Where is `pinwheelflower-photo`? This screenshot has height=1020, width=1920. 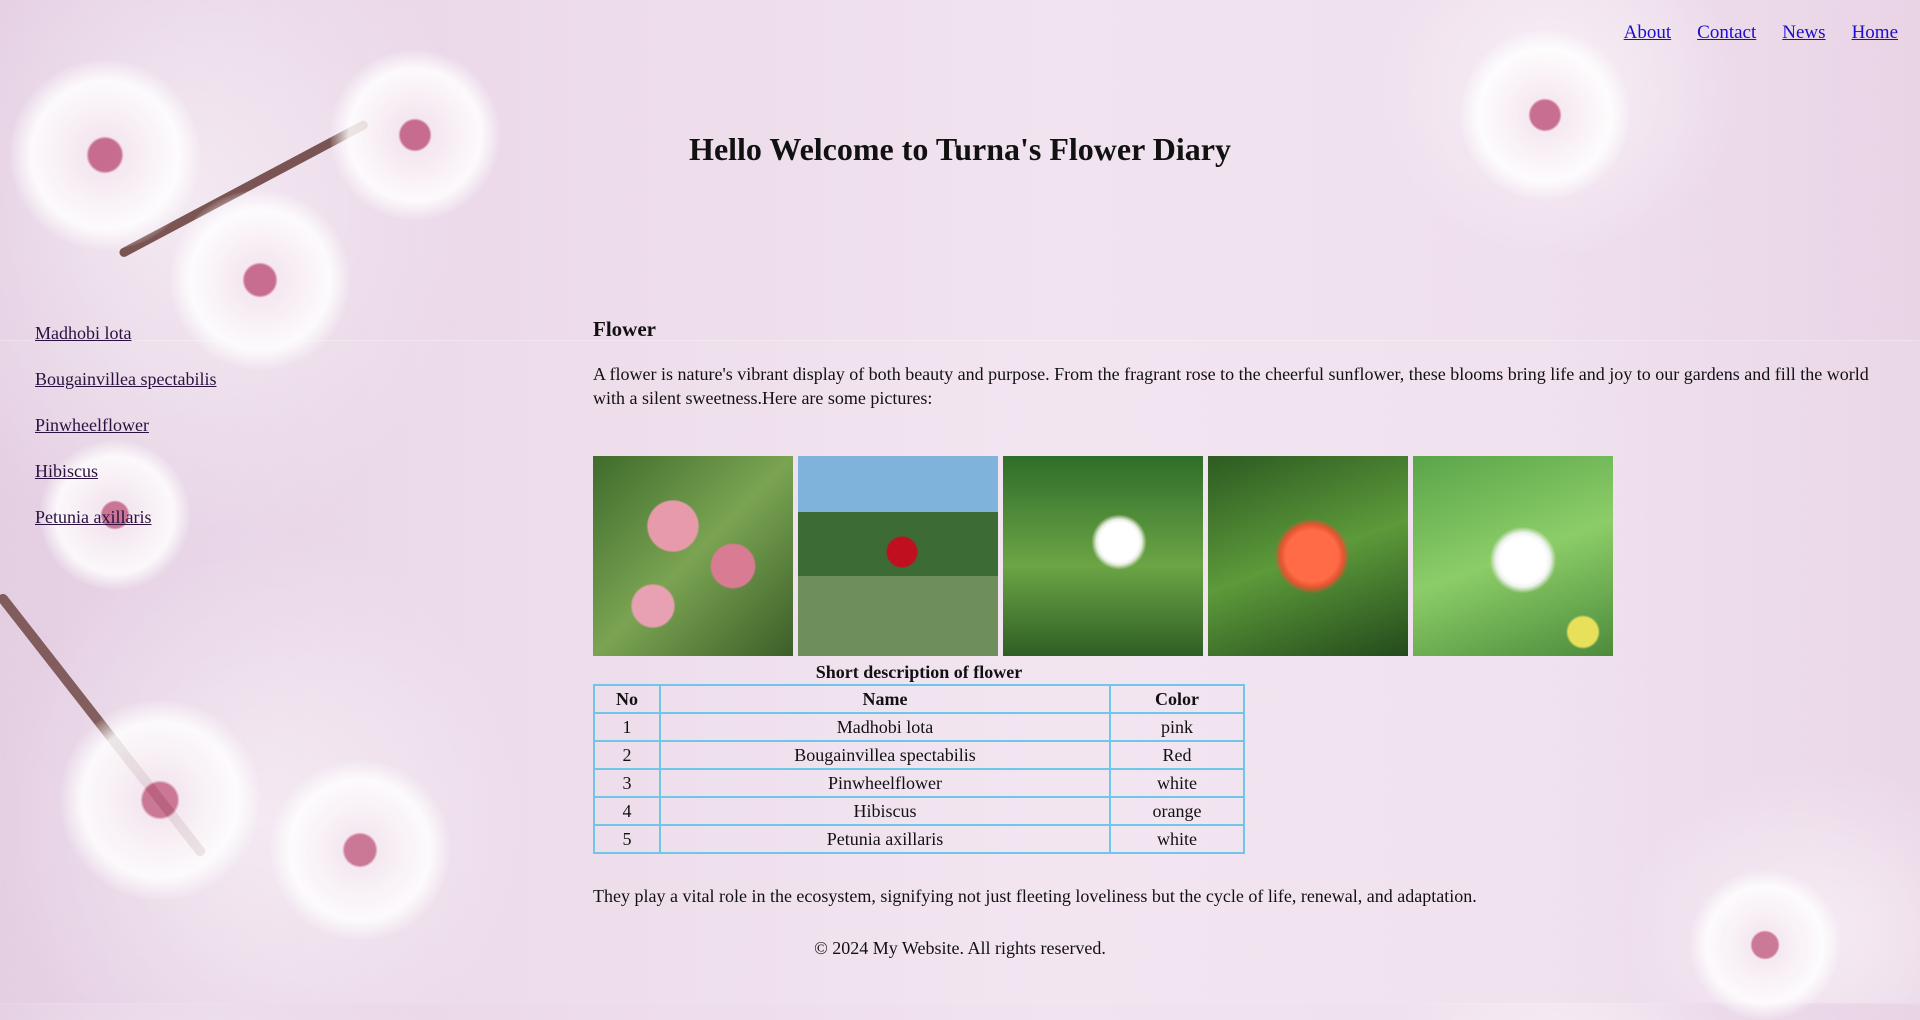
pinwheelflower-photo is located at coordinates (1103, 556).